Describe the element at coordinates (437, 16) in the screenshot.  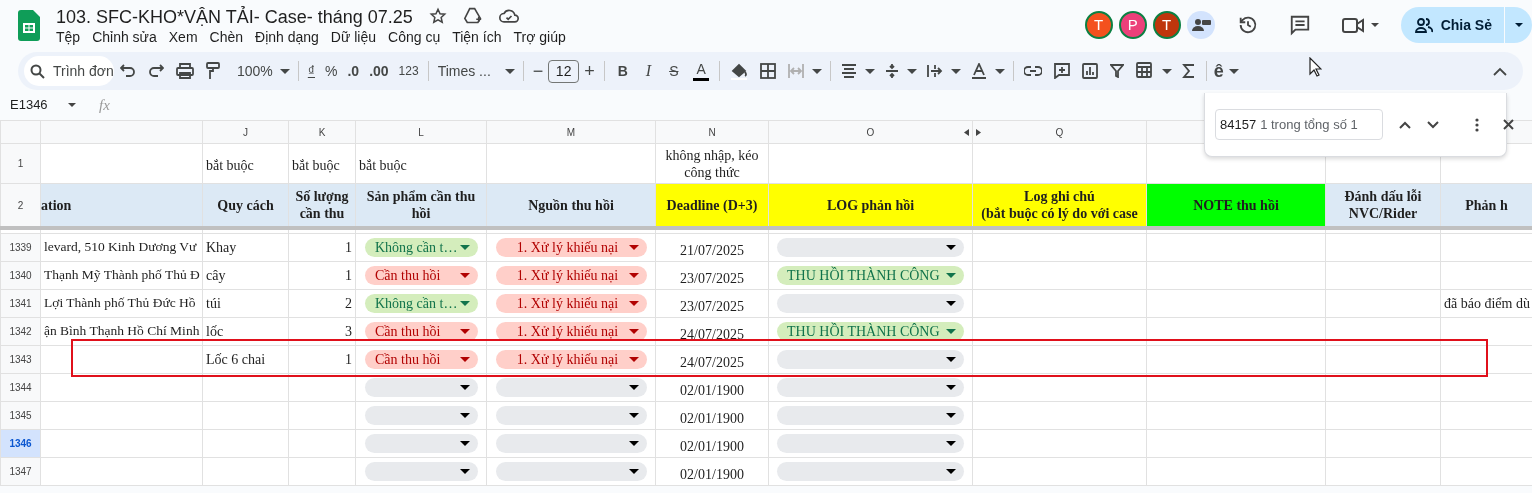
I see `star-icon` at that location.